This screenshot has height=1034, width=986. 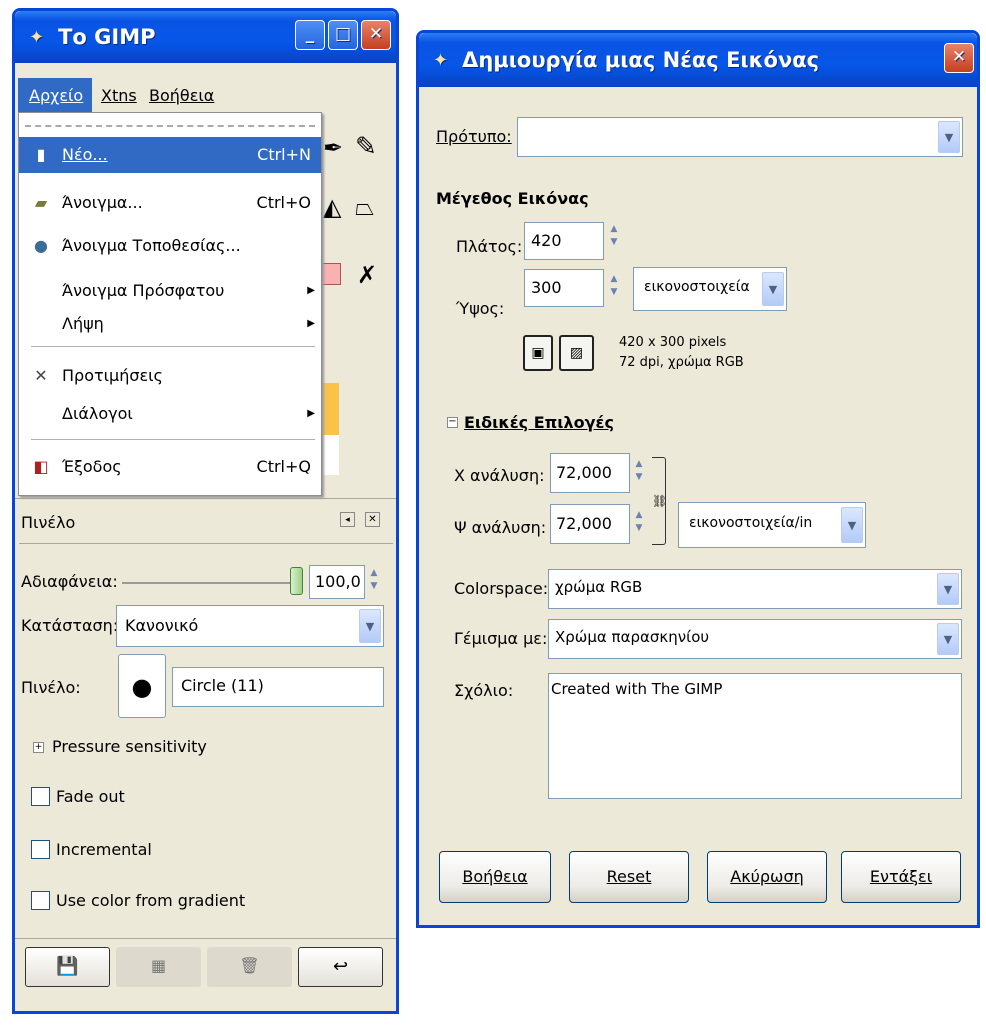 What do you see at coordinates (590, 524) in the screenshot?
I see `yres-input: 72,000` at bounding box center [590, 524].